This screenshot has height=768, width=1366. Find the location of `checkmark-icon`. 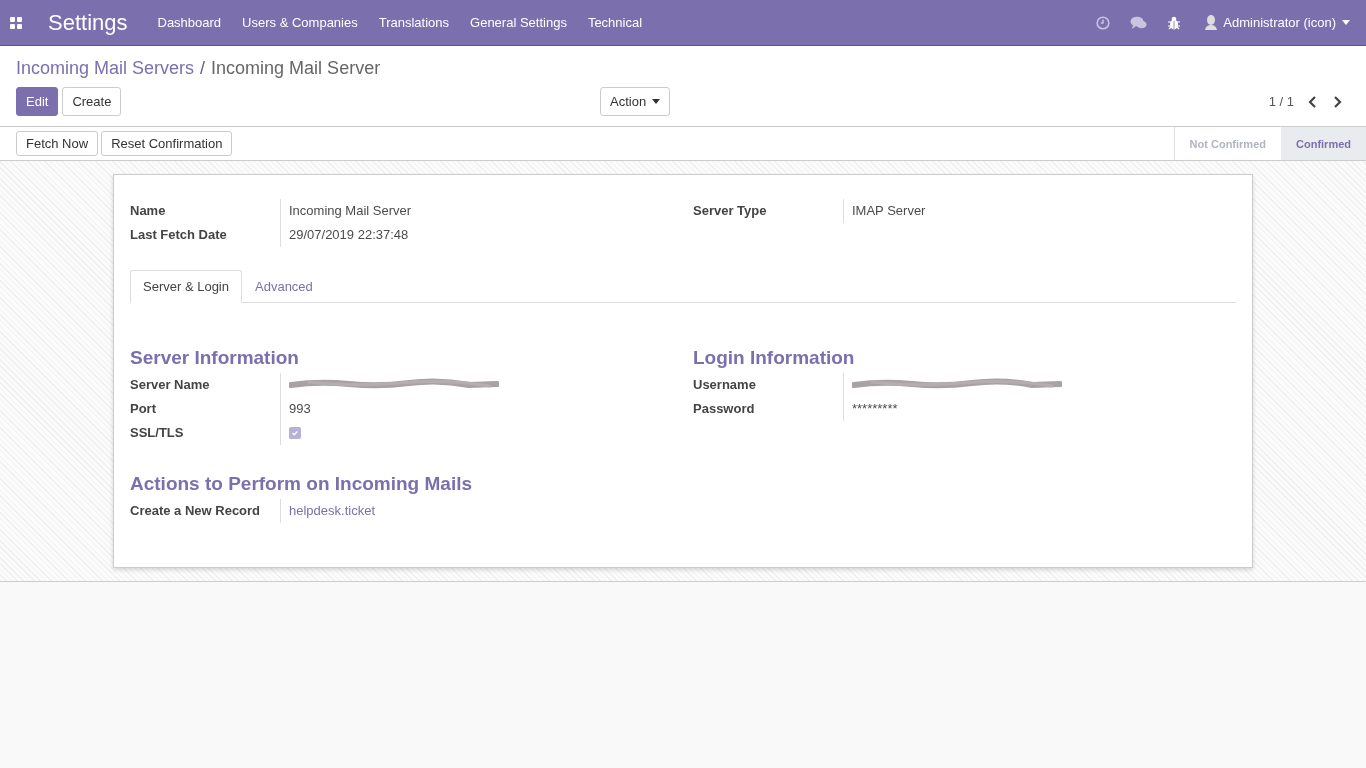

checkmark-icon is located at coordinates (295, 433).